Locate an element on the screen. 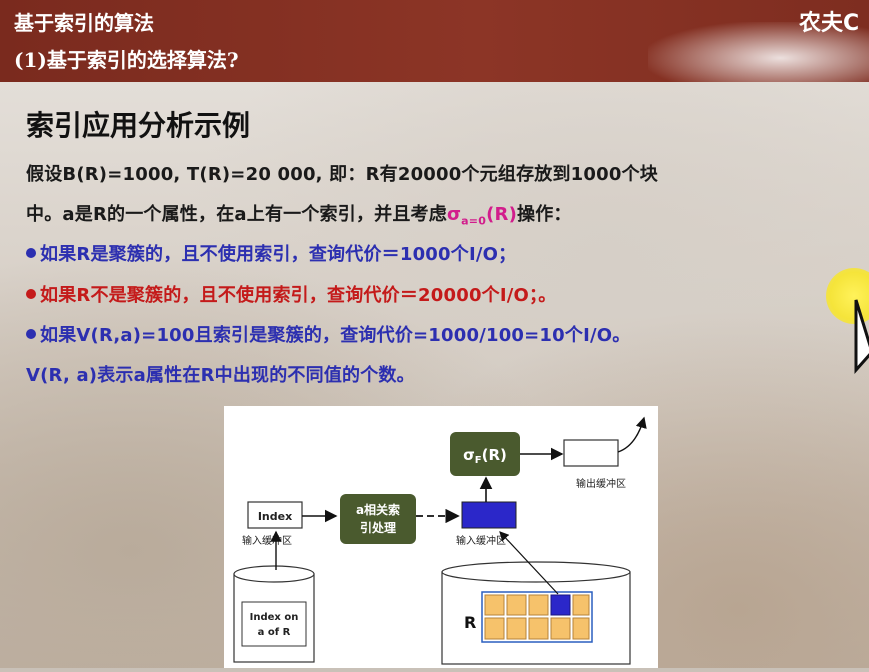 The width and height of the screenshot is (869, 672). svg-text: σF(R) is located at coordinates (485, 456).